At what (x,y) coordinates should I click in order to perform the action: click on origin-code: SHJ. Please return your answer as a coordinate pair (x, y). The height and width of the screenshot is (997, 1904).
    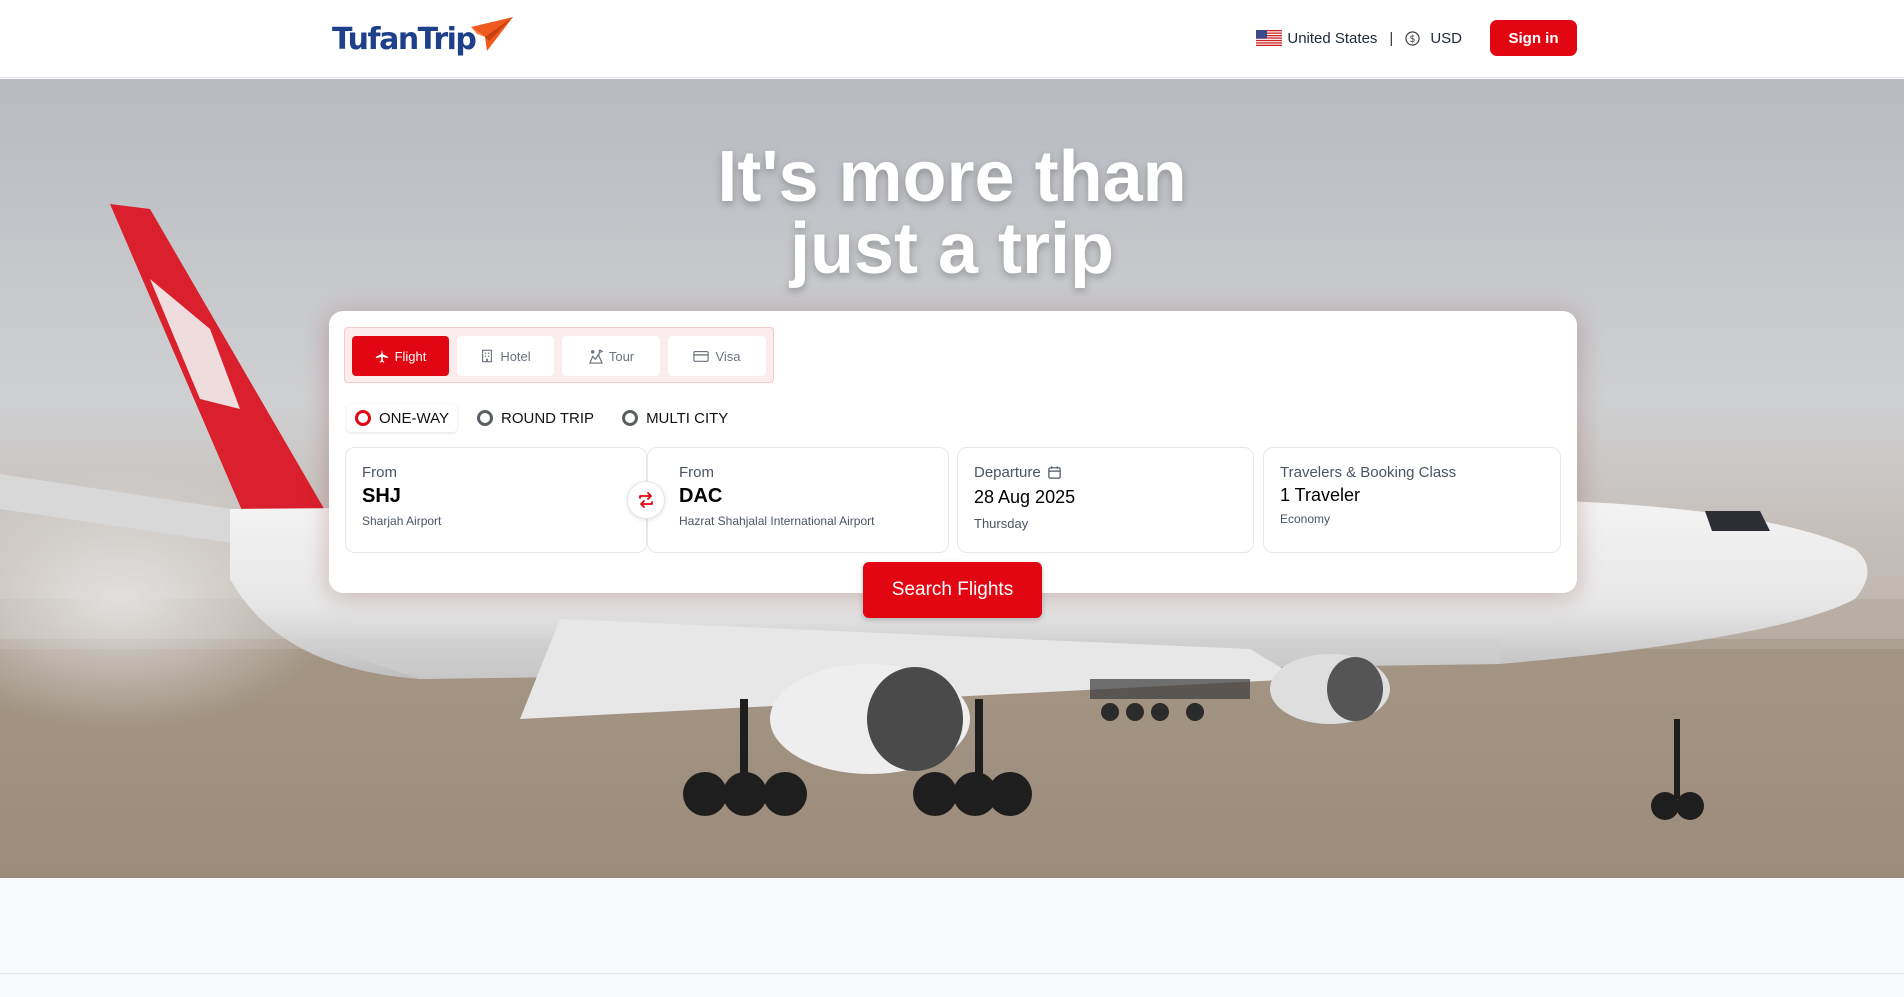
    Looking at the image, I should click on (381, 496).